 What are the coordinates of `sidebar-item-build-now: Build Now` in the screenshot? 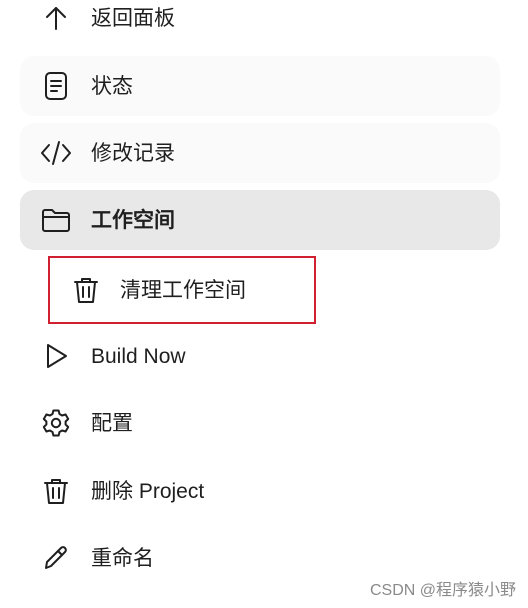 It's located at (260, 356).